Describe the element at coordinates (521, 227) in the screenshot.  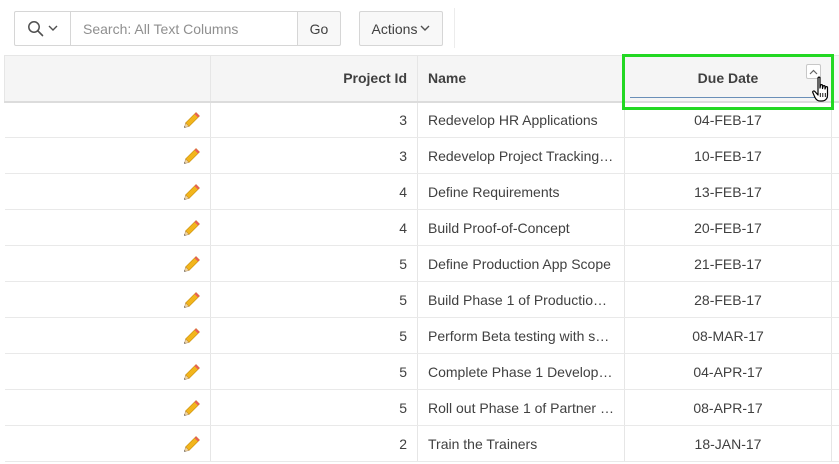
I see `name-cell: Build Proof-of-Concept` at that location.